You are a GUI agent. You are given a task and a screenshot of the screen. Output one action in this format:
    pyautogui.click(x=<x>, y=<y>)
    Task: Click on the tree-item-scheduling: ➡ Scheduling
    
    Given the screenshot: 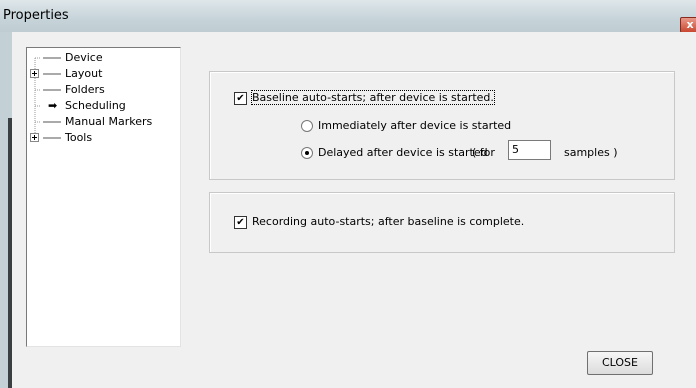 What is the action you would take?
    pyautogui.click(x=102, y=106)
    